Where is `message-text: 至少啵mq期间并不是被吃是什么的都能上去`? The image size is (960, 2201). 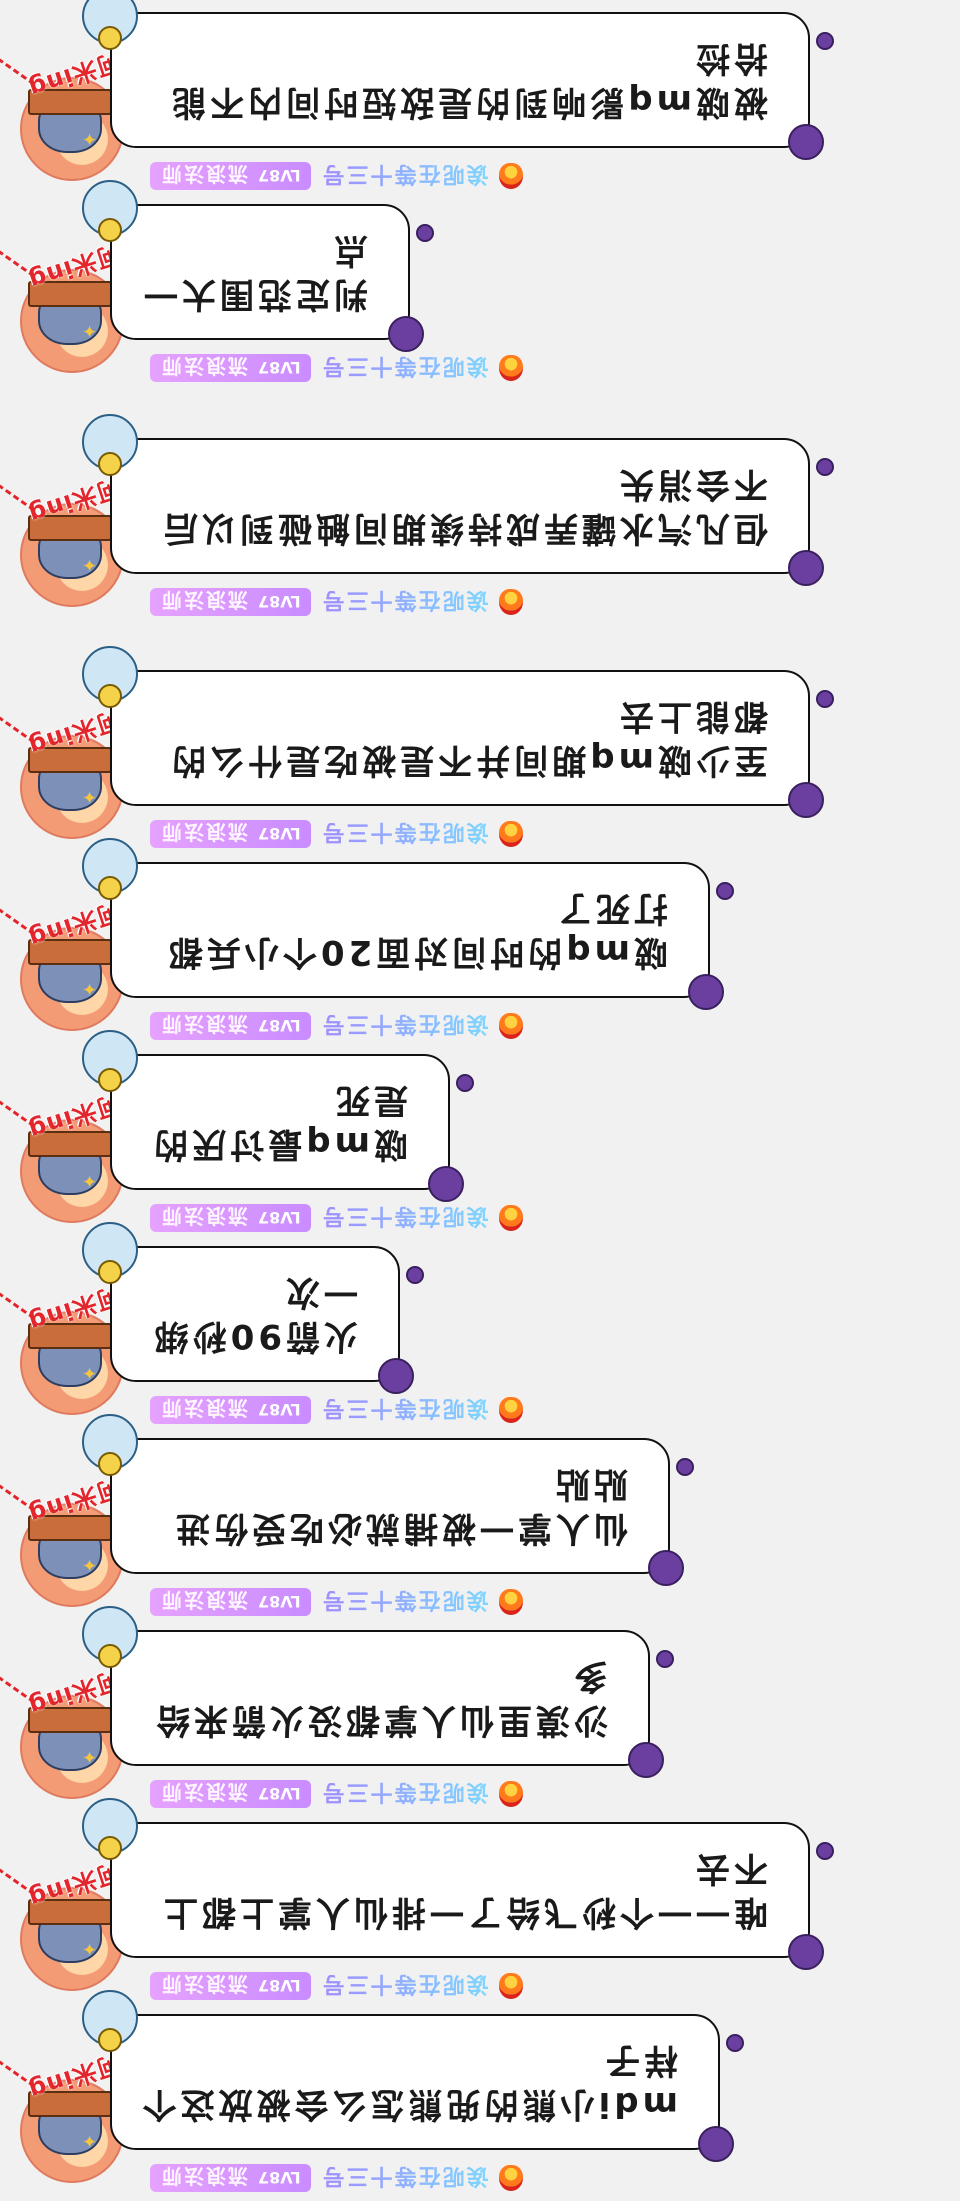
message-text: 至少啵mq期间并不是被吃是什么的都能上去 is located at coordinates (468, 738).